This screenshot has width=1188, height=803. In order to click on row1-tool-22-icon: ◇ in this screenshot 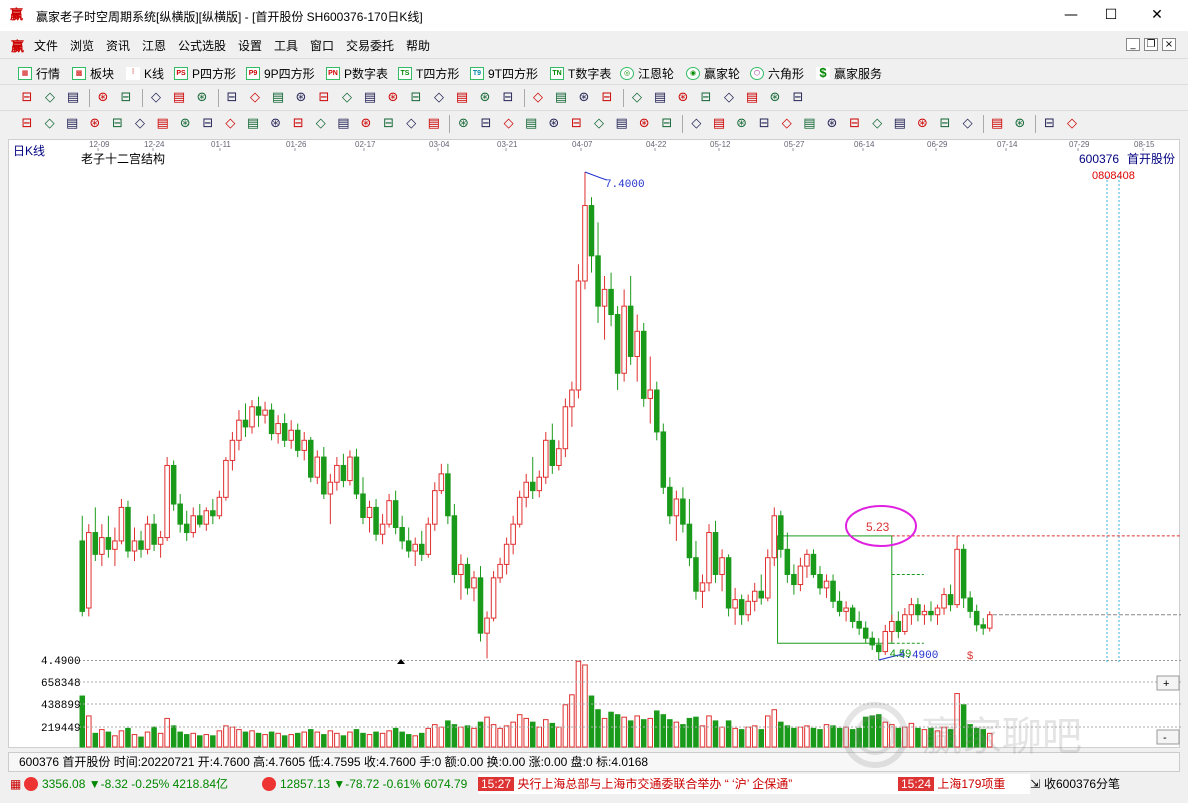, I will do `click(538, 98)`.